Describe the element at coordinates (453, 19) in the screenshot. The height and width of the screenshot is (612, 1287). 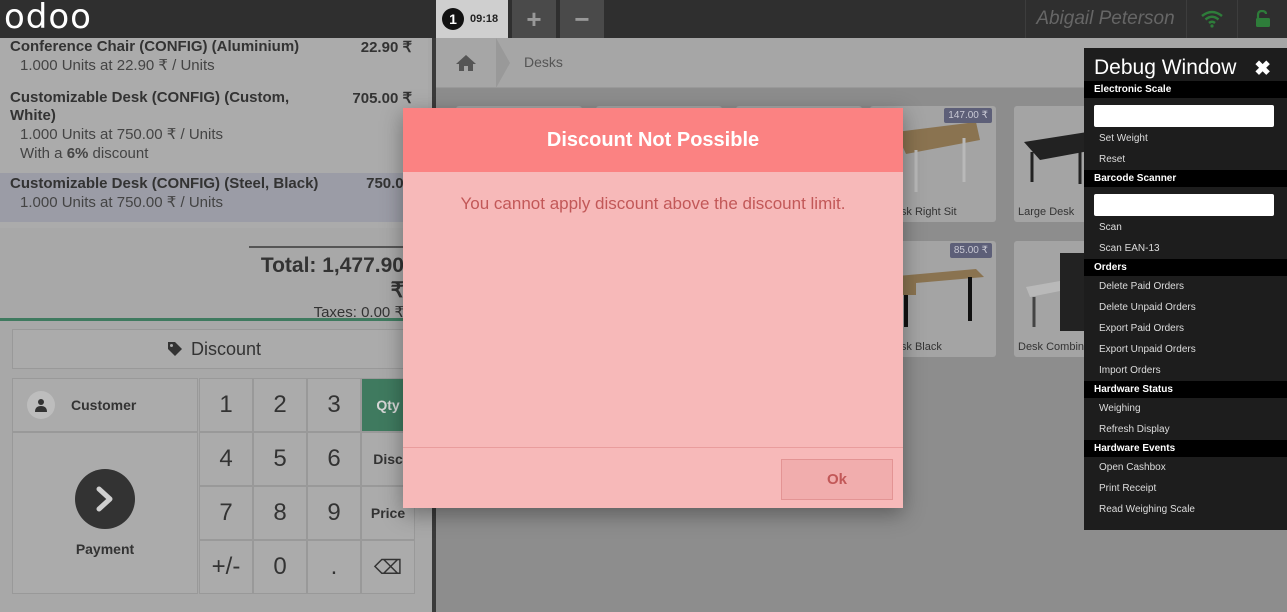
I see `order-number-badge: 1` at that location.